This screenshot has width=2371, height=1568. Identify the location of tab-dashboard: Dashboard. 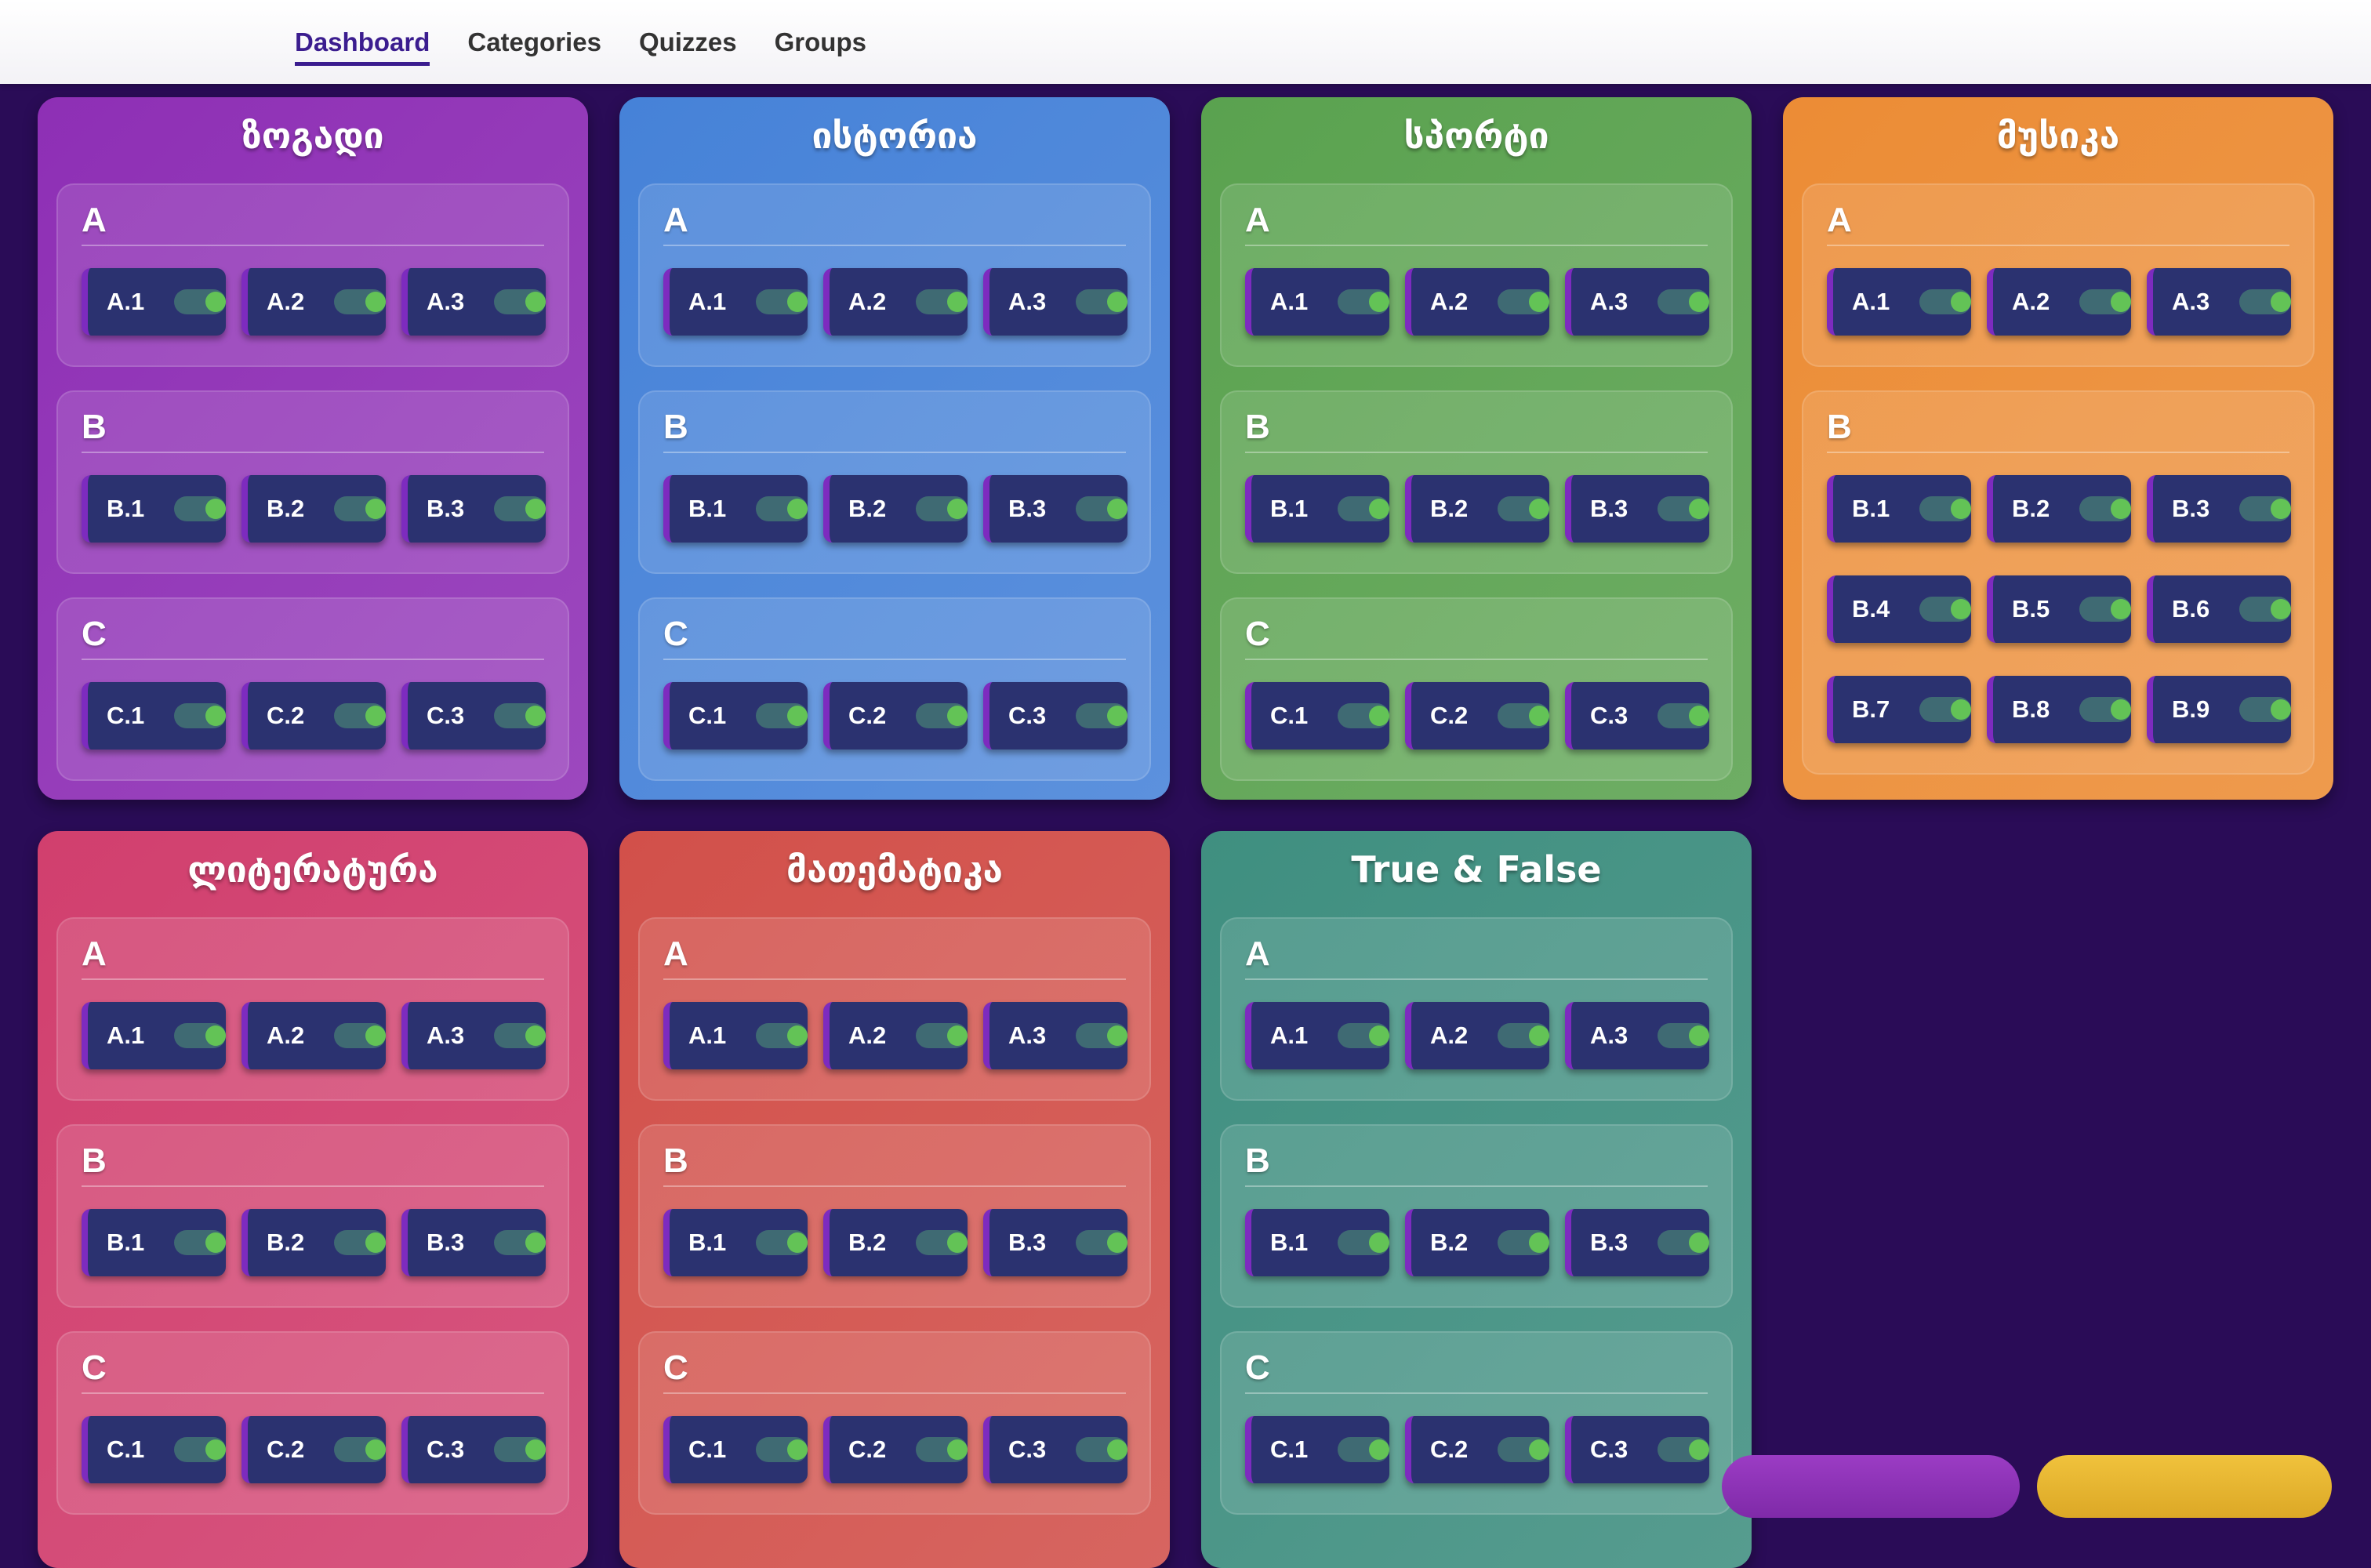
(362, 42).